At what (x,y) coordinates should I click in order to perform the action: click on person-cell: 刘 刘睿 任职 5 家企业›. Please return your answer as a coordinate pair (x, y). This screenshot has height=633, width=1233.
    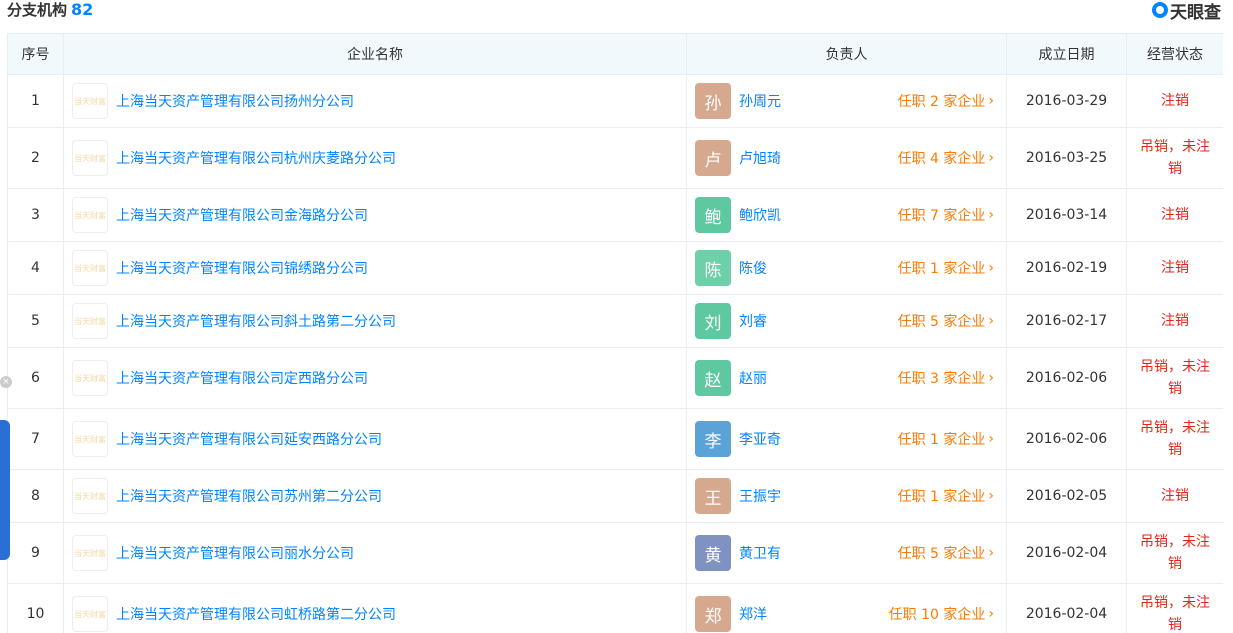
    Looking at the image, I should click on (847, 321).